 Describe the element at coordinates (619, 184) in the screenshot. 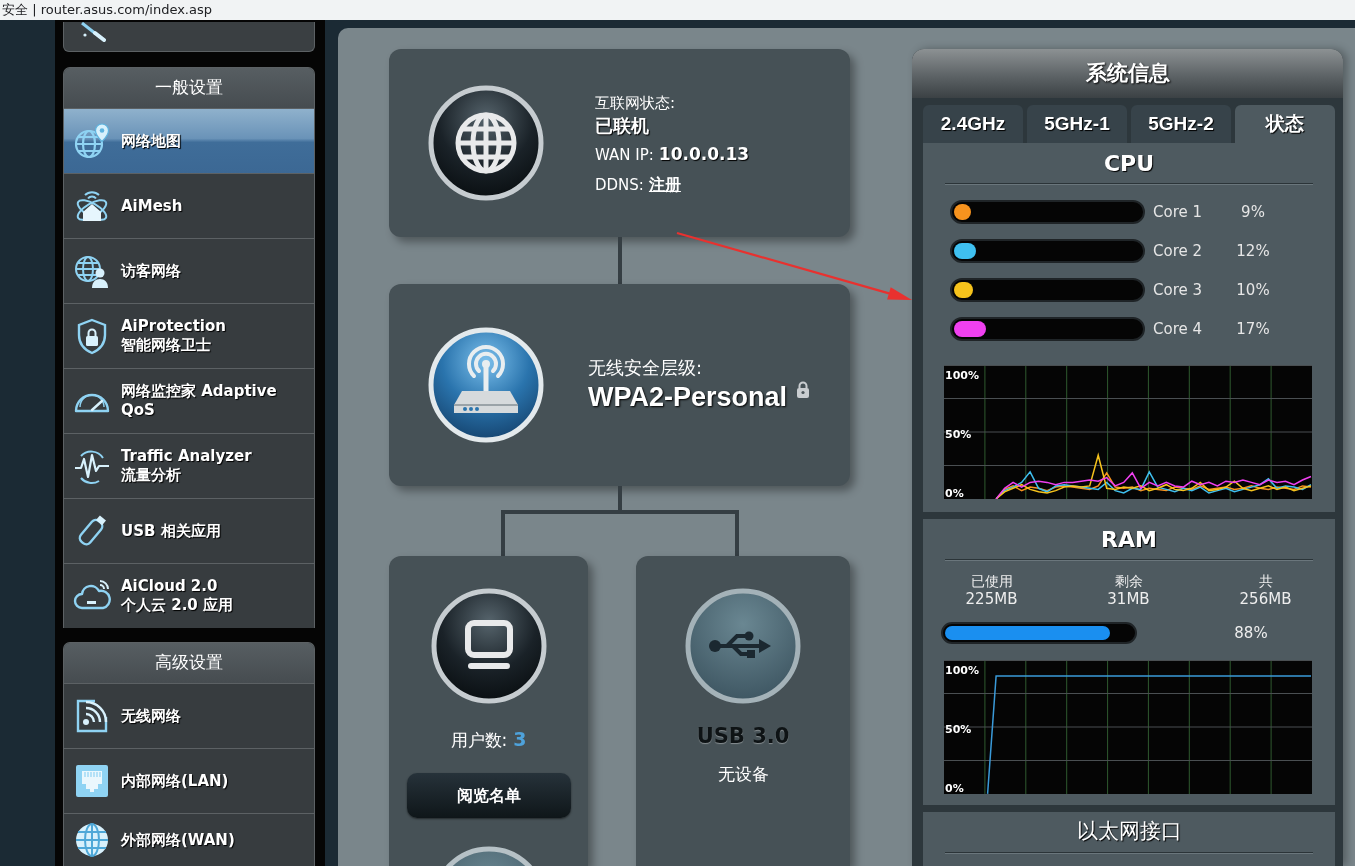

I see `ddns-label: DDNS:` at that location.